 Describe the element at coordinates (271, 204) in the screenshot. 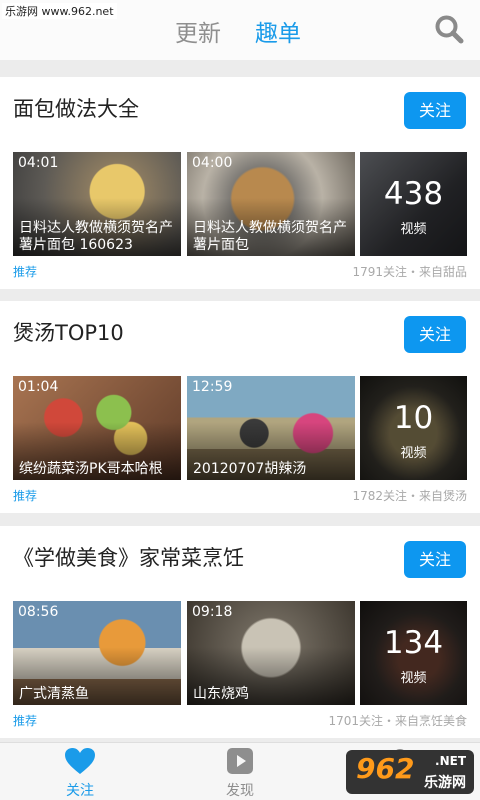

I see `video-thumbnail: 04:00 日料达人教做横须贺名产薯片面包` at that location.